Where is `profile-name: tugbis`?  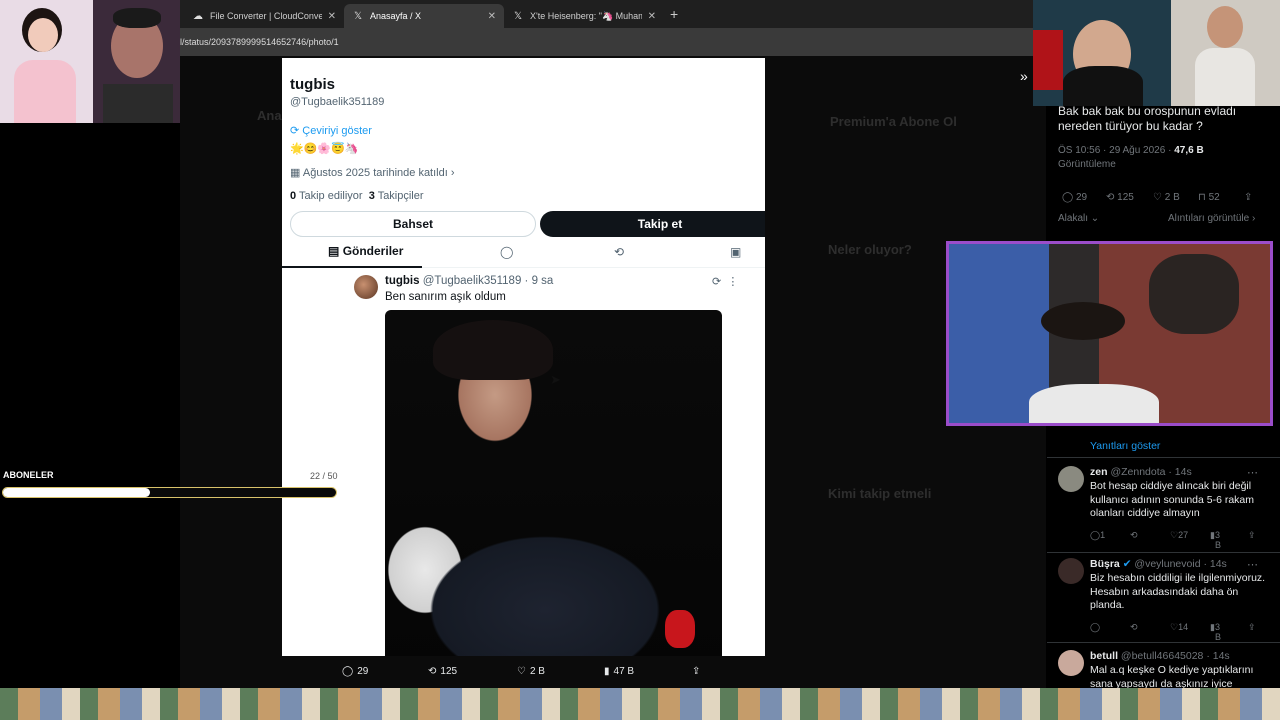
profile-name: tugbis is located at coordinates (312, 84).